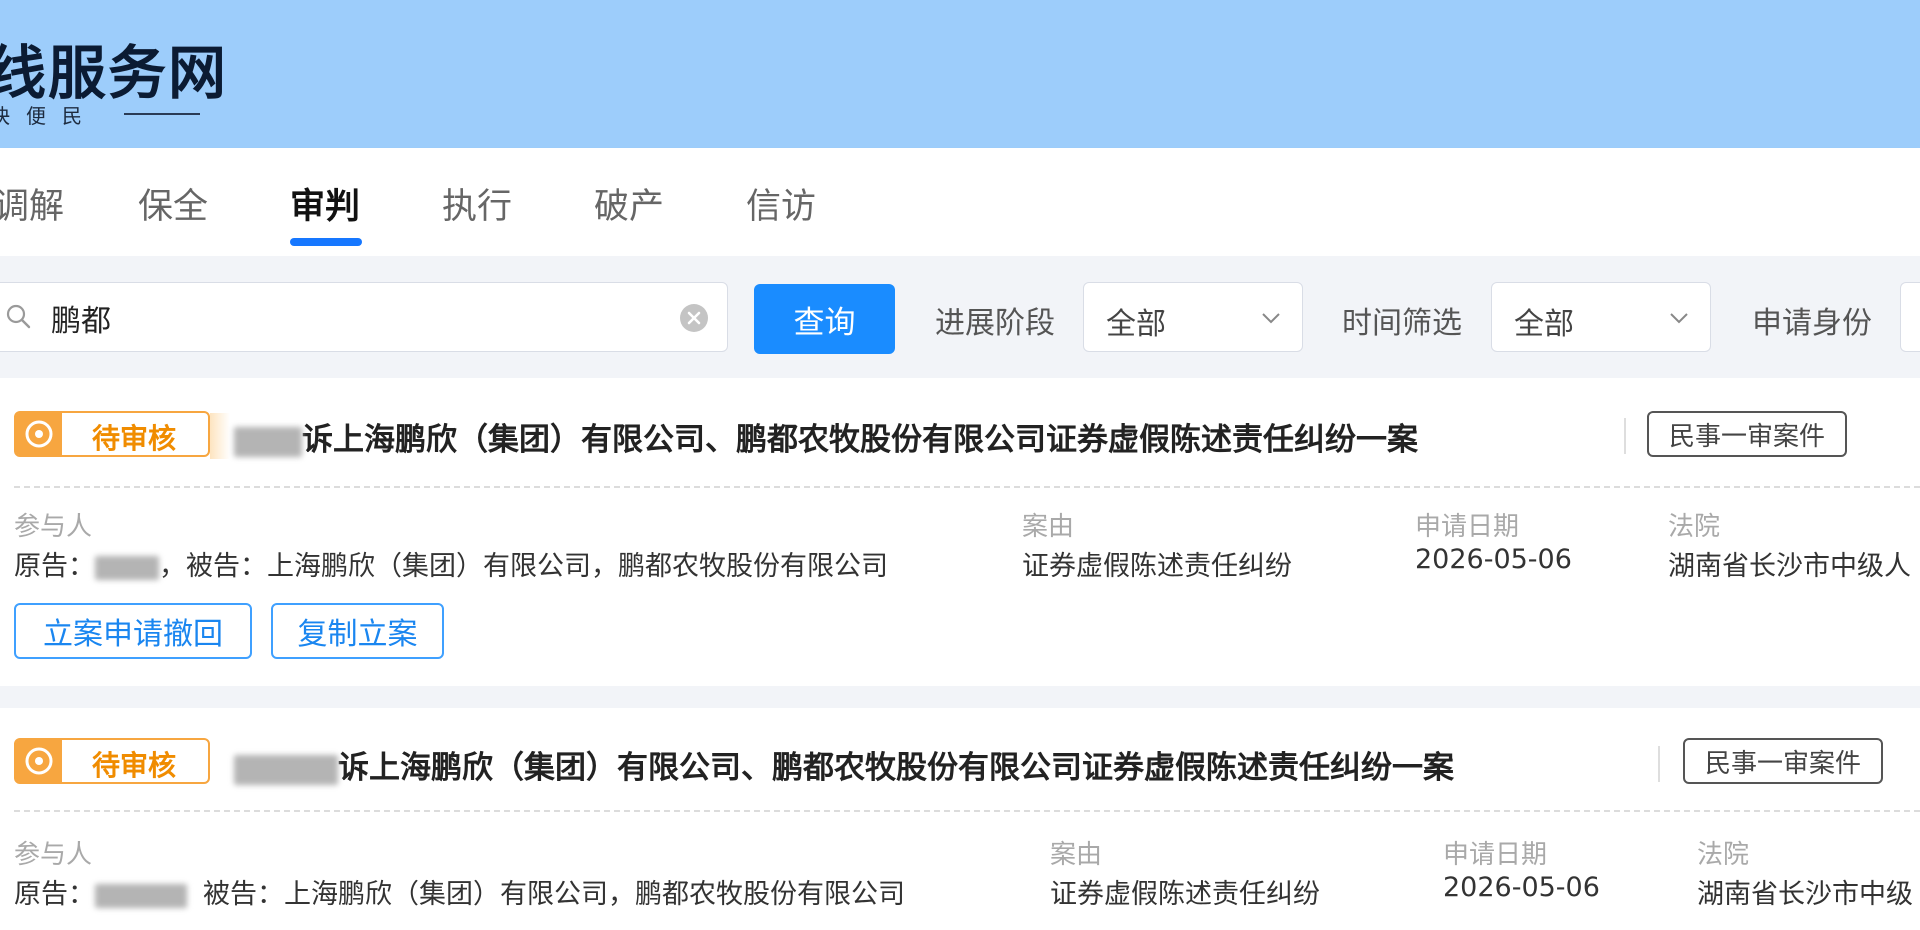 This screenshot has height=930, width=1920. Describe the element at coordinates (629, 203) in the screenshot. I see `tab-bankruptcy: 破产` at that location.